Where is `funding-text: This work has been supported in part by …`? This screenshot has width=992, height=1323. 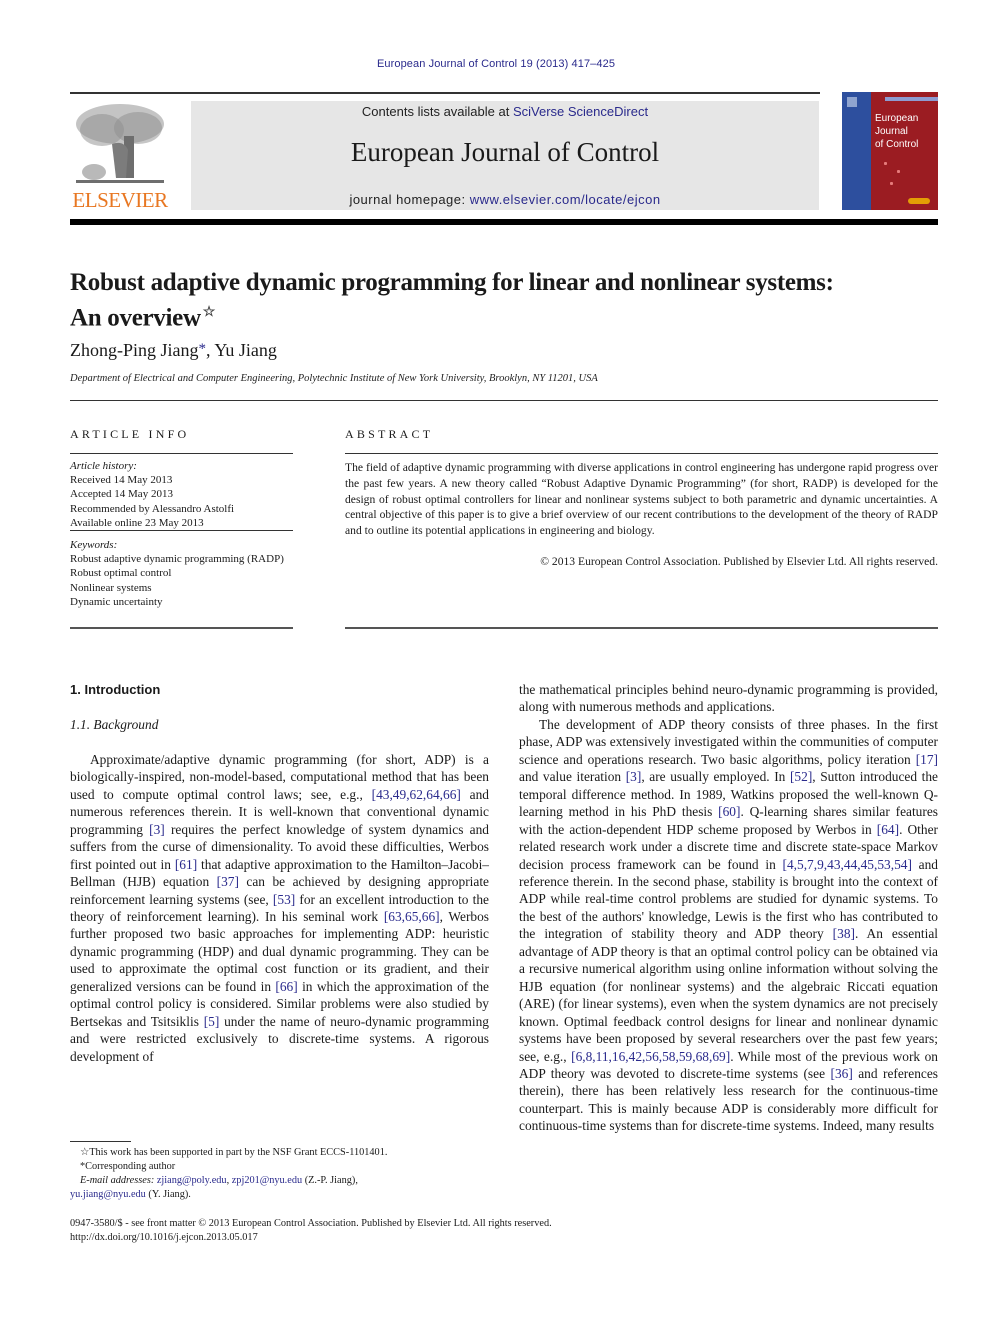 funding-text: This work has been supported in part by … is located at coordinates (238, 1152).